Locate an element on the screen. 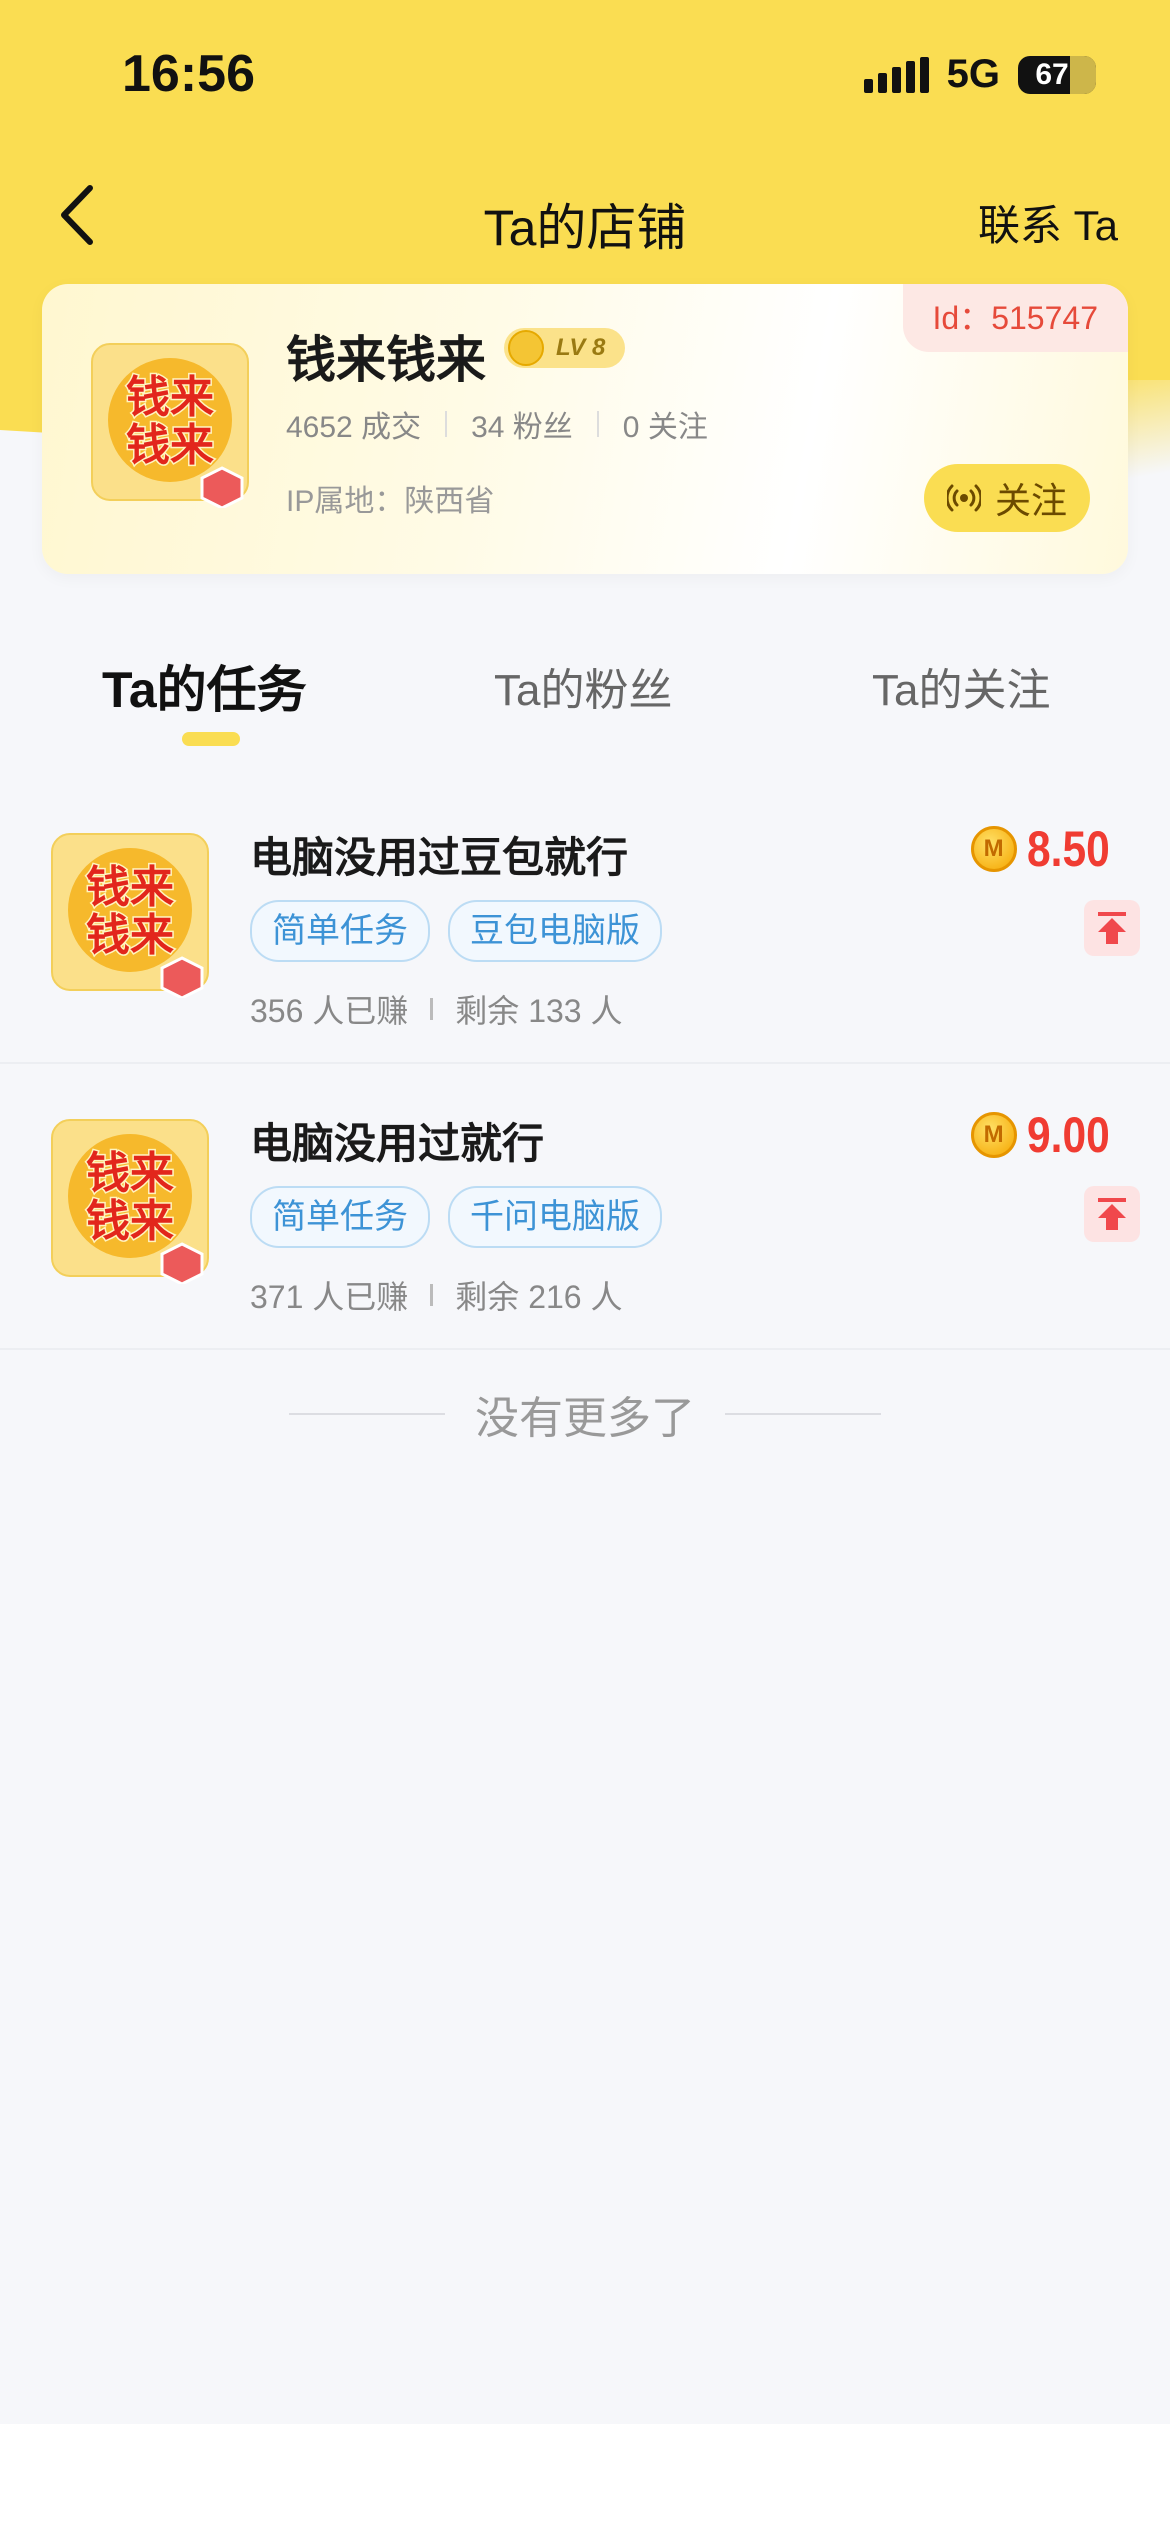  tab-active-indicator is located at coordinates (211, 739).